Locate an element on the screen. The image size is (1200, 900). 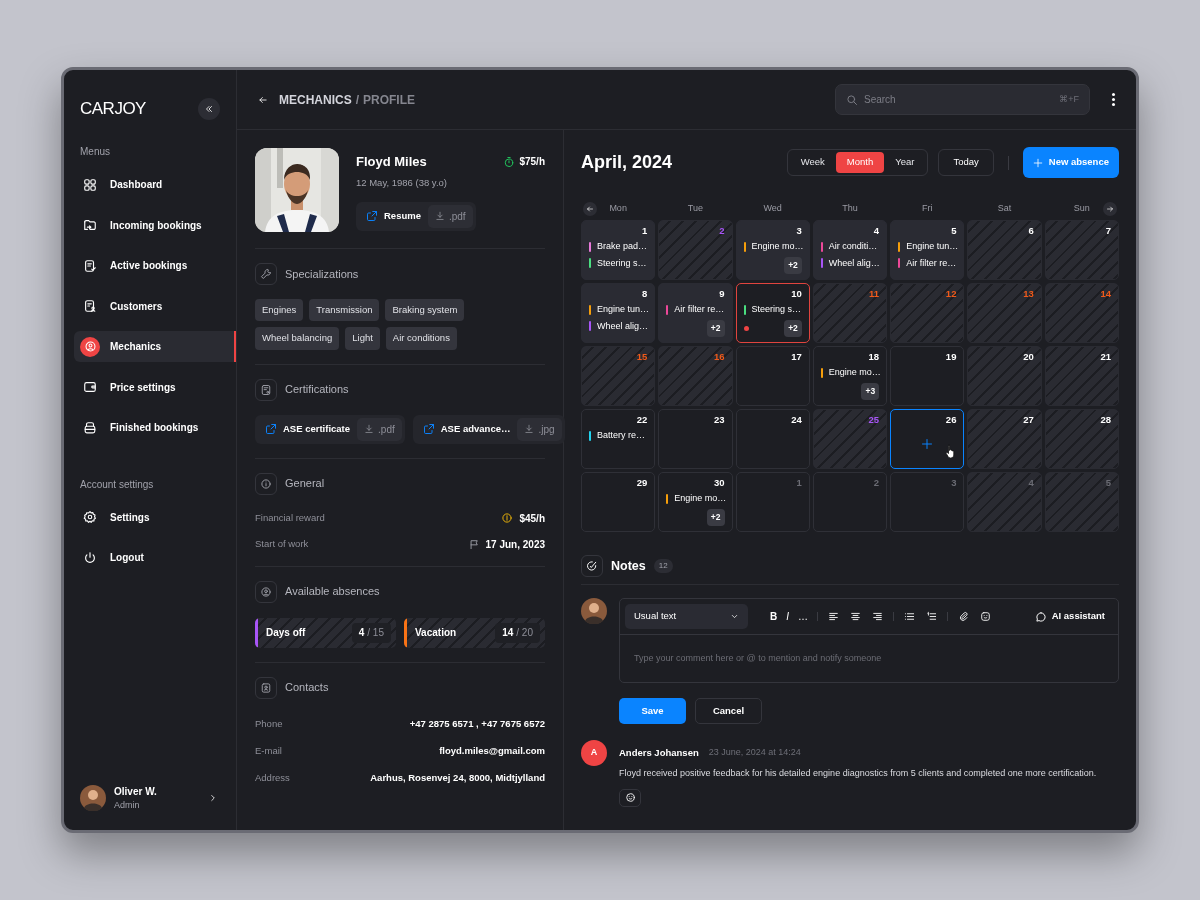
day-cell: 26 is located at coordinates (927, 439).